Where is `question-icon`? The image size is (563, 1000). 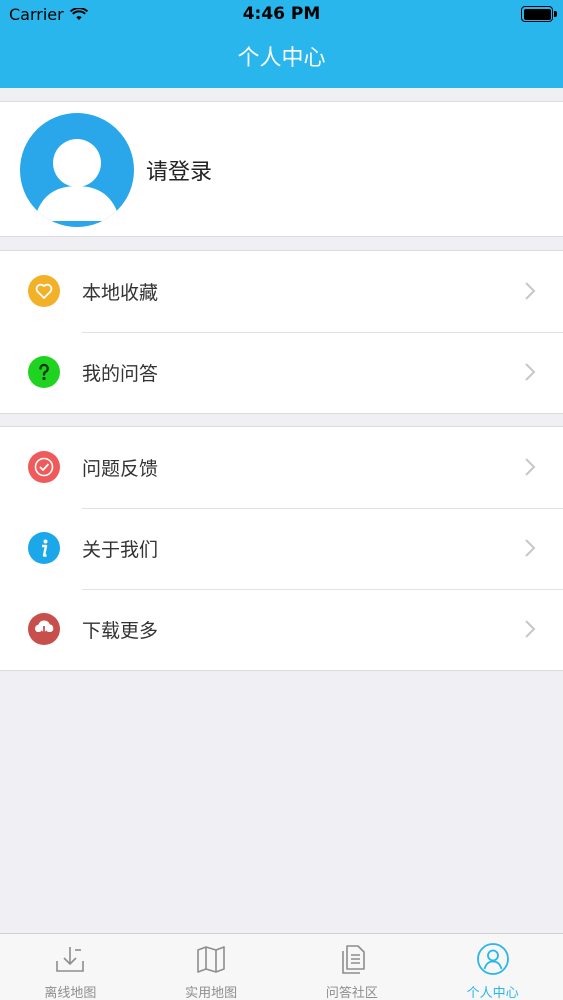 question-icon is located at coordinates (44, 372).